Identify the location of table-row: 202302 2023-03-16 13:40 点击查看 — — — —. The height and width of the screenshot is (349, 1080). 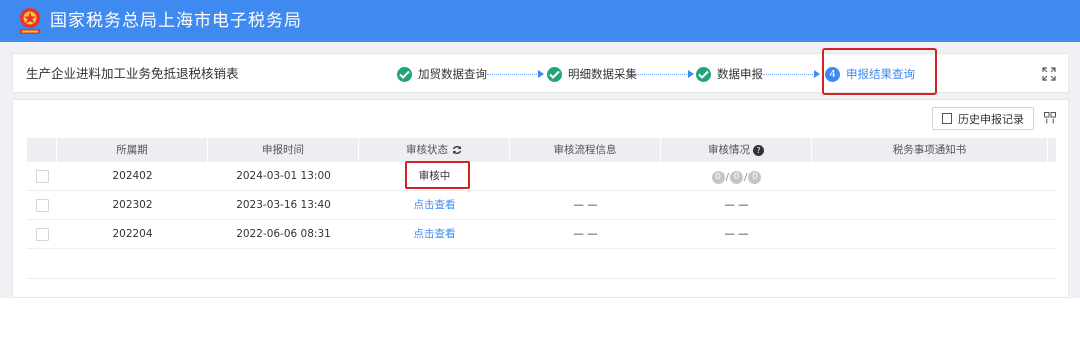
(541, 205).